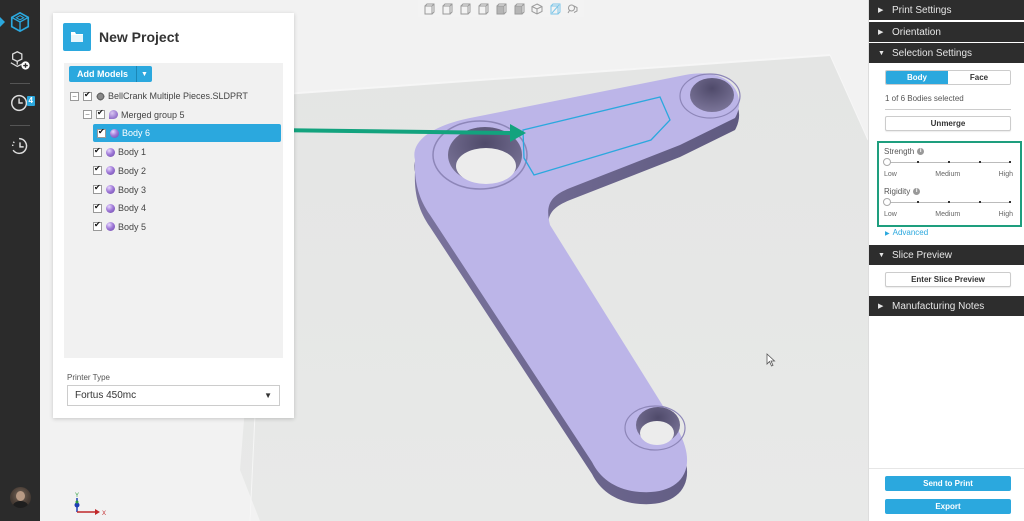 The width and height of the screenshot is (1024, 521). I want to click on section-slice-preview: ▼ Slice Preview, so click(946, 255).